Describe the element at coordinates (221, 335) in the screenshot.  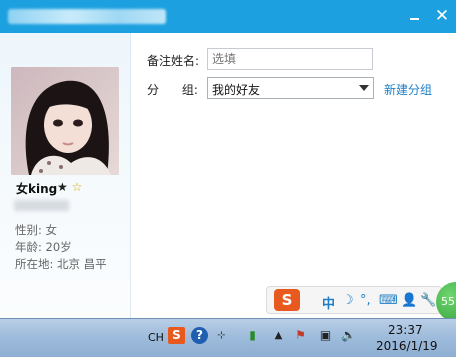
I see `ime-options-icon: ⊹` at that location.